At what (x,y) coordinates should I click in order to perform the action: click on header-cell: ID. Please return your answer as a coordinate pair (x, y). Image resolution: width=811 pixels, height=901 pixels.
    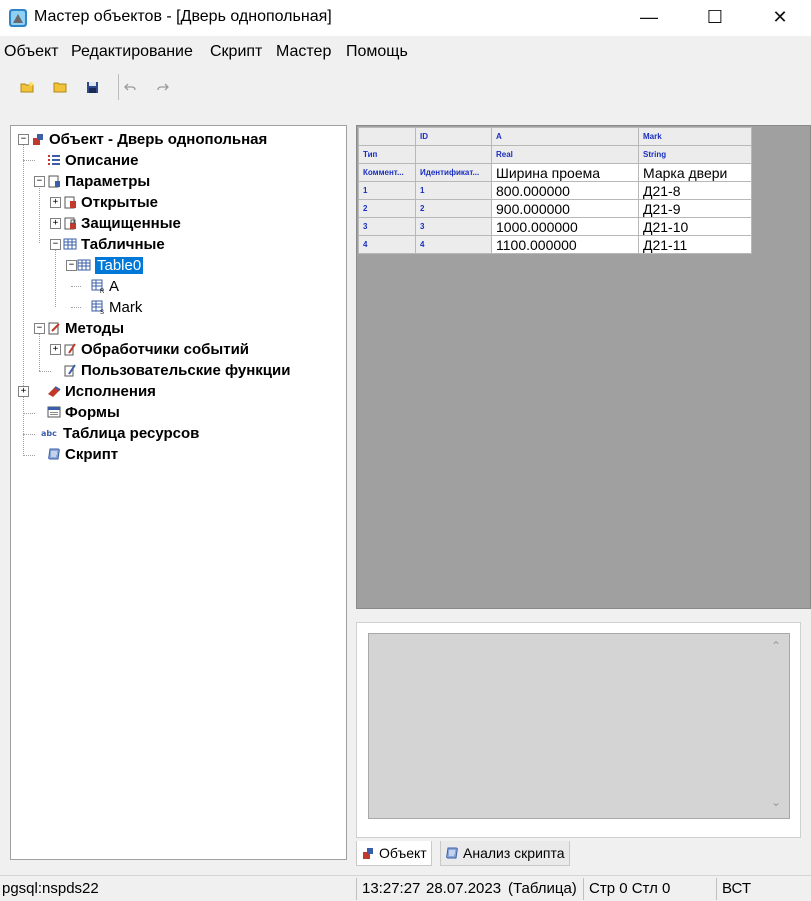
    Looking at the image, I should click on (453, 136).